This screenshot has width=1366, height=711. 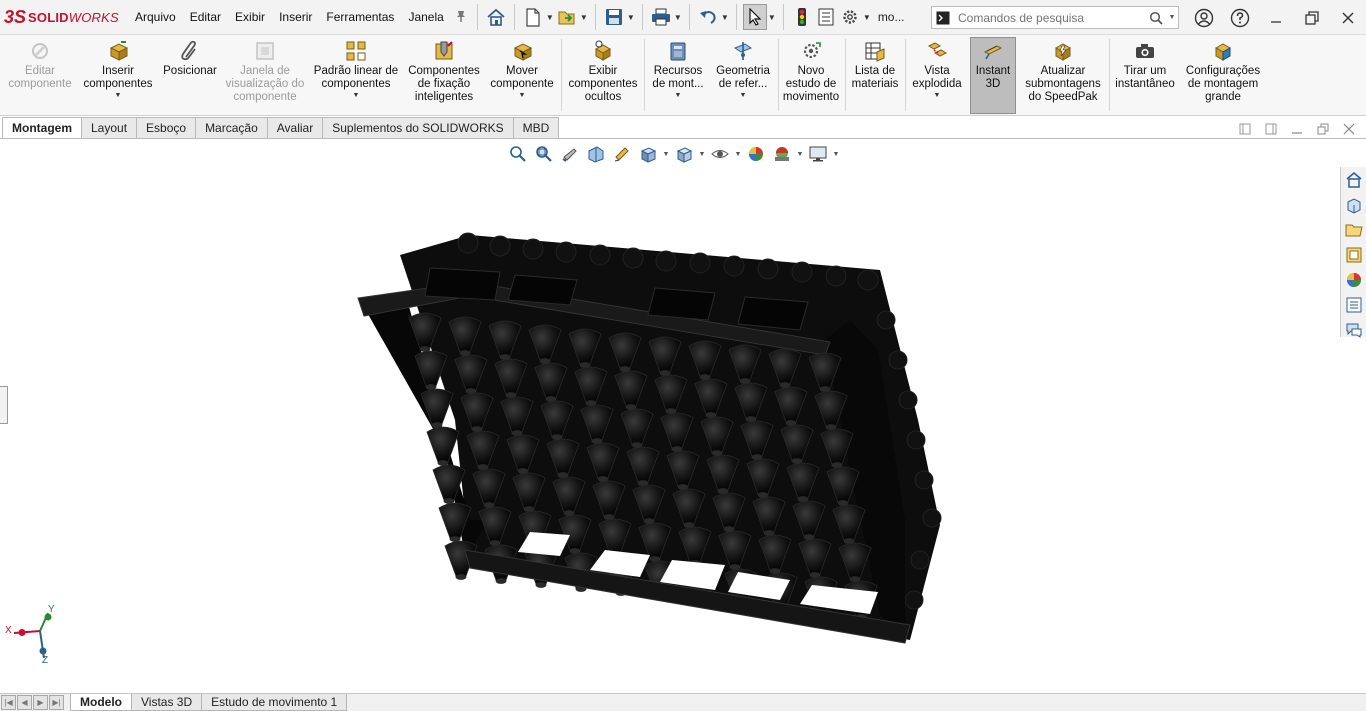 I want to click on search-dropdown-chevron-icon: ▼, so click(x=1172, y=17).